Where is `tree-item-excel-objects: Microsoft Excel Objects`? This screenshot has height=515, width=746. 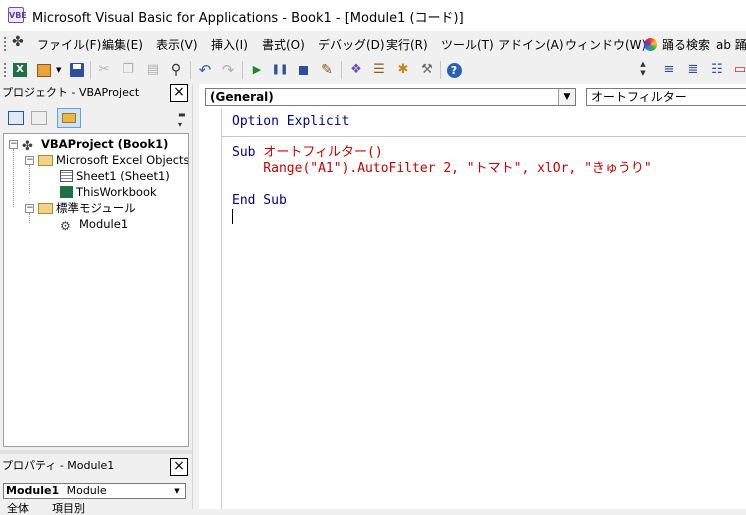
tree-item-excel-objects: Microsoft Excel Objects is located at coordinates (113, 160).